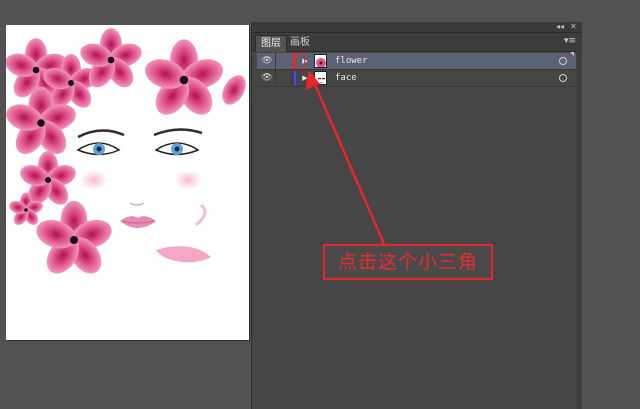  Describe the element at coordinates (75, 154) in the screenshot. I see `flower-group-left` at that location.